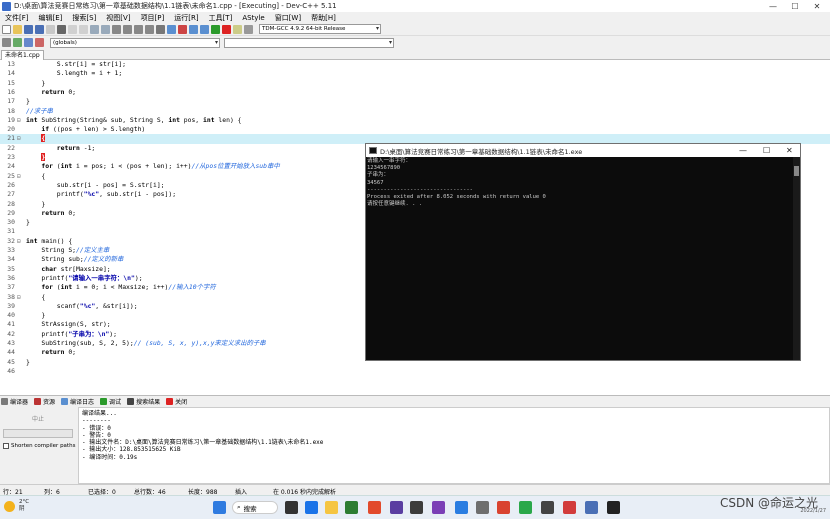 Image resolution: width=830 pixels, height=519 pixels. I want to click on app-icon, so click(351, 507).